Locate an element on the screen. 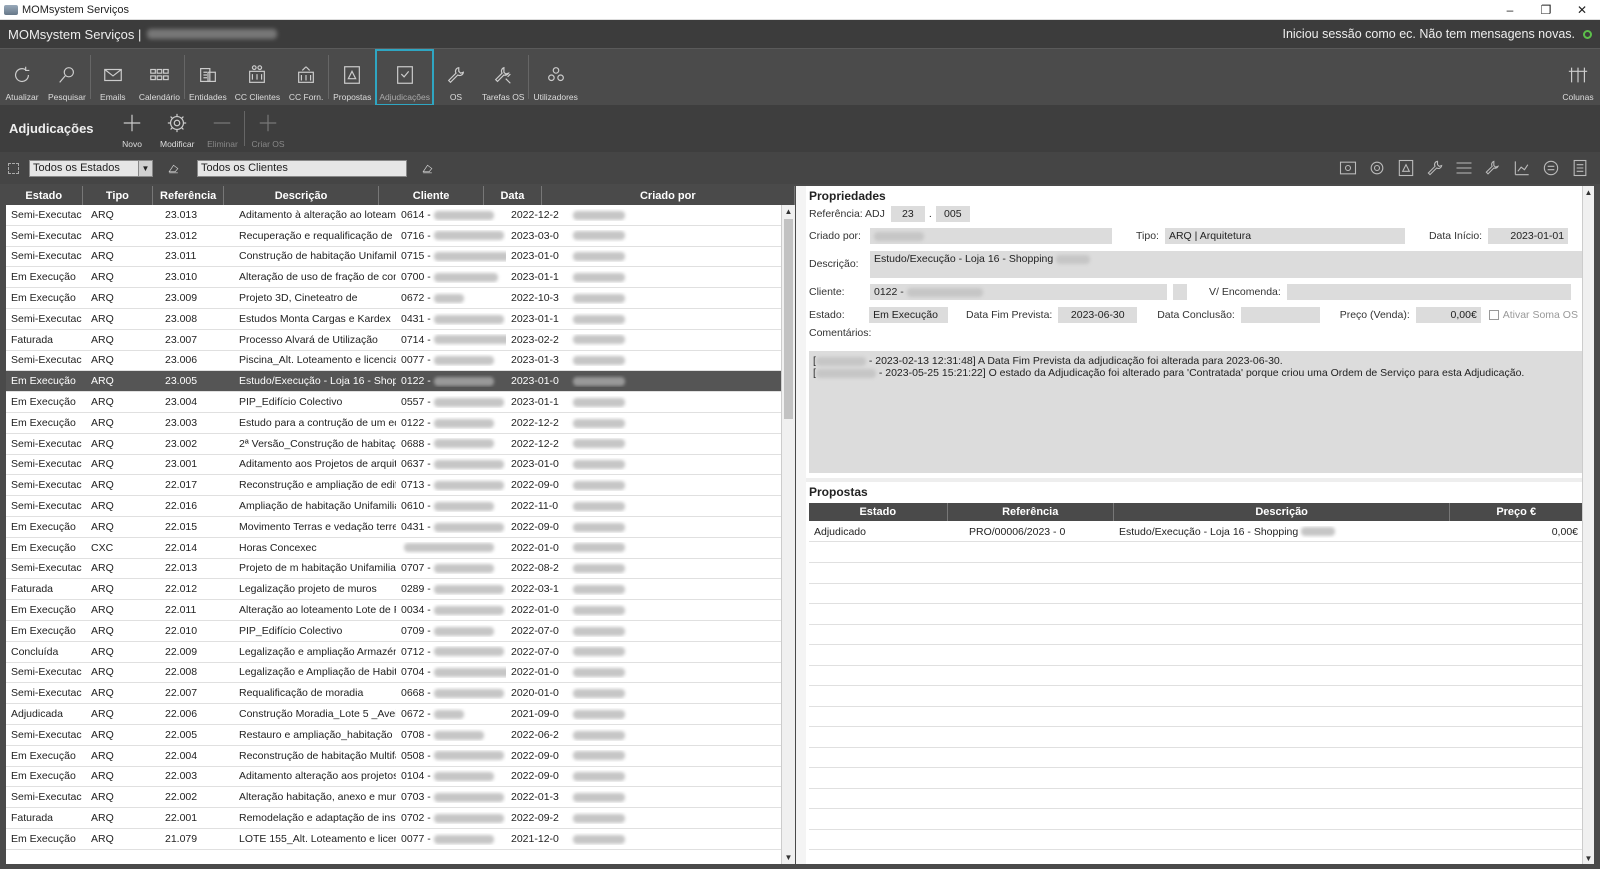  tarefas-os-button: Tarefas OS is located at coordinates (503, 77).